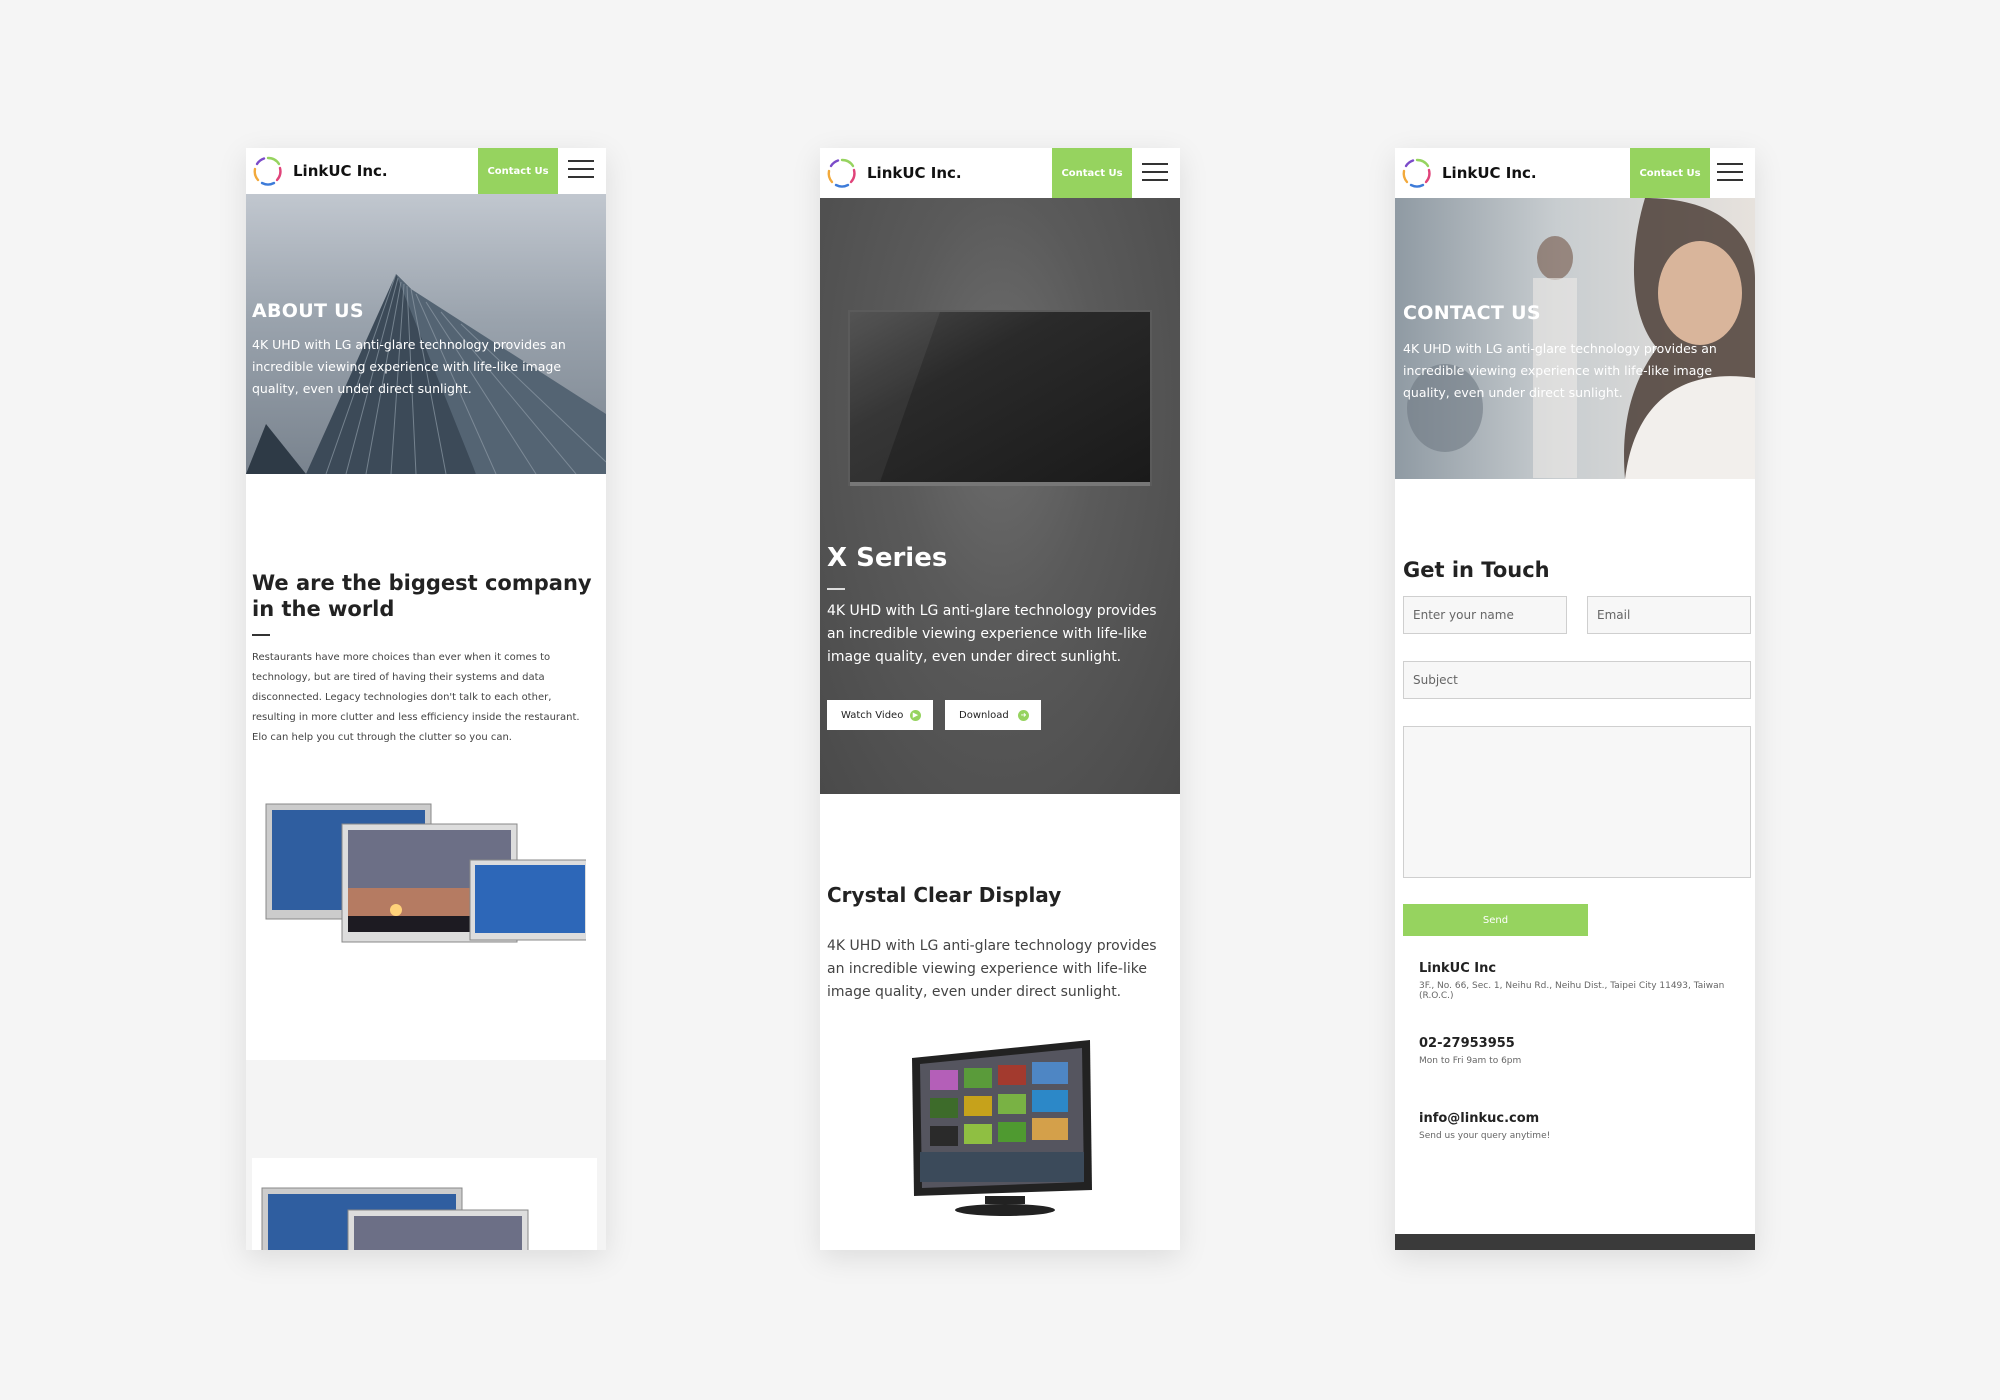 The image size is (2000, 1400). Describe the element at coordinates (1472, 313) in the screenshot. I see `hero-title: CONTACT US` at that location.